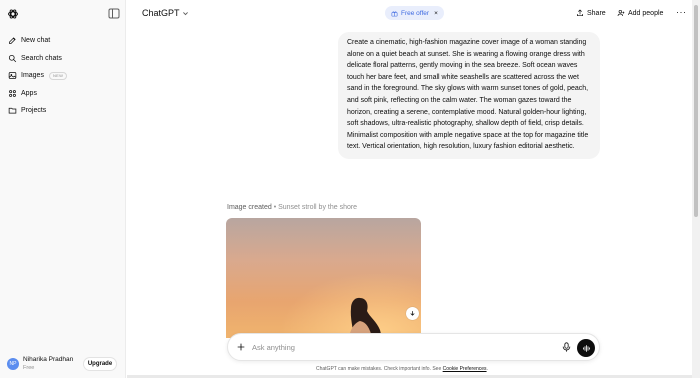 This screenshot has width=700, height=378. What do you see at coordinates (621, 13) in the screenshot?
I see `add-person-icon` at bounding box center [621, 13].